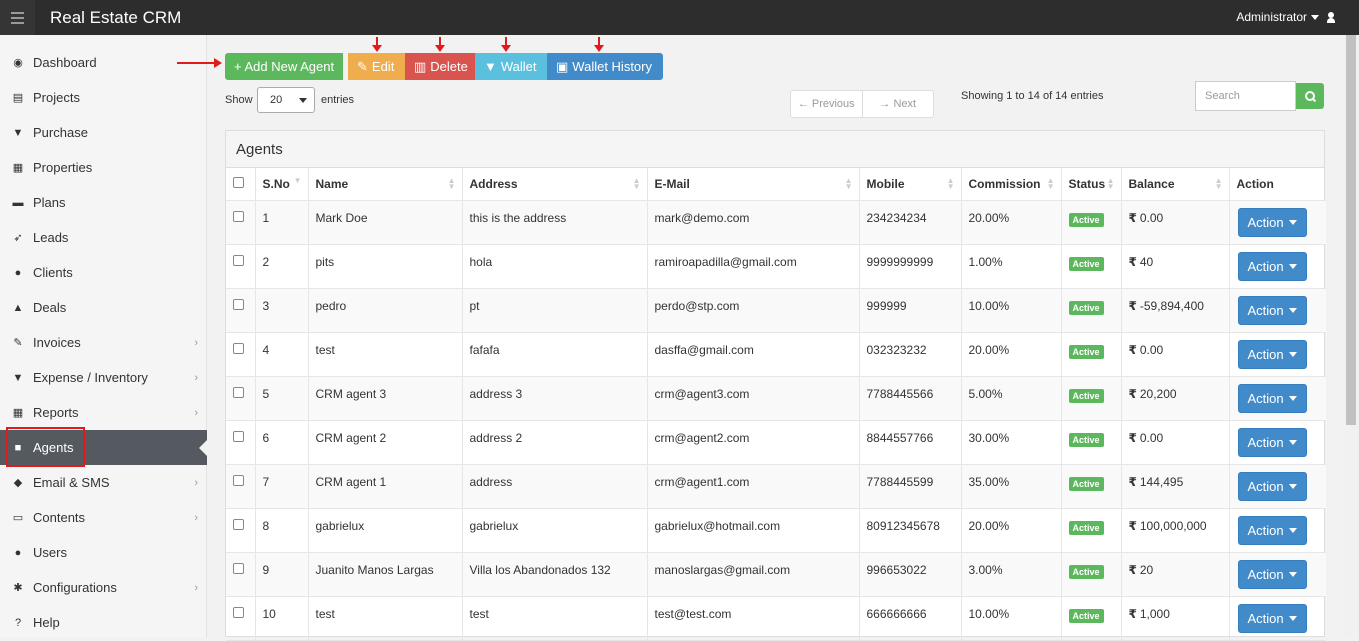 This screenshot has width=1359, height=641. I want to click on sidebar-item-users: ● Users, so click(103, 552).